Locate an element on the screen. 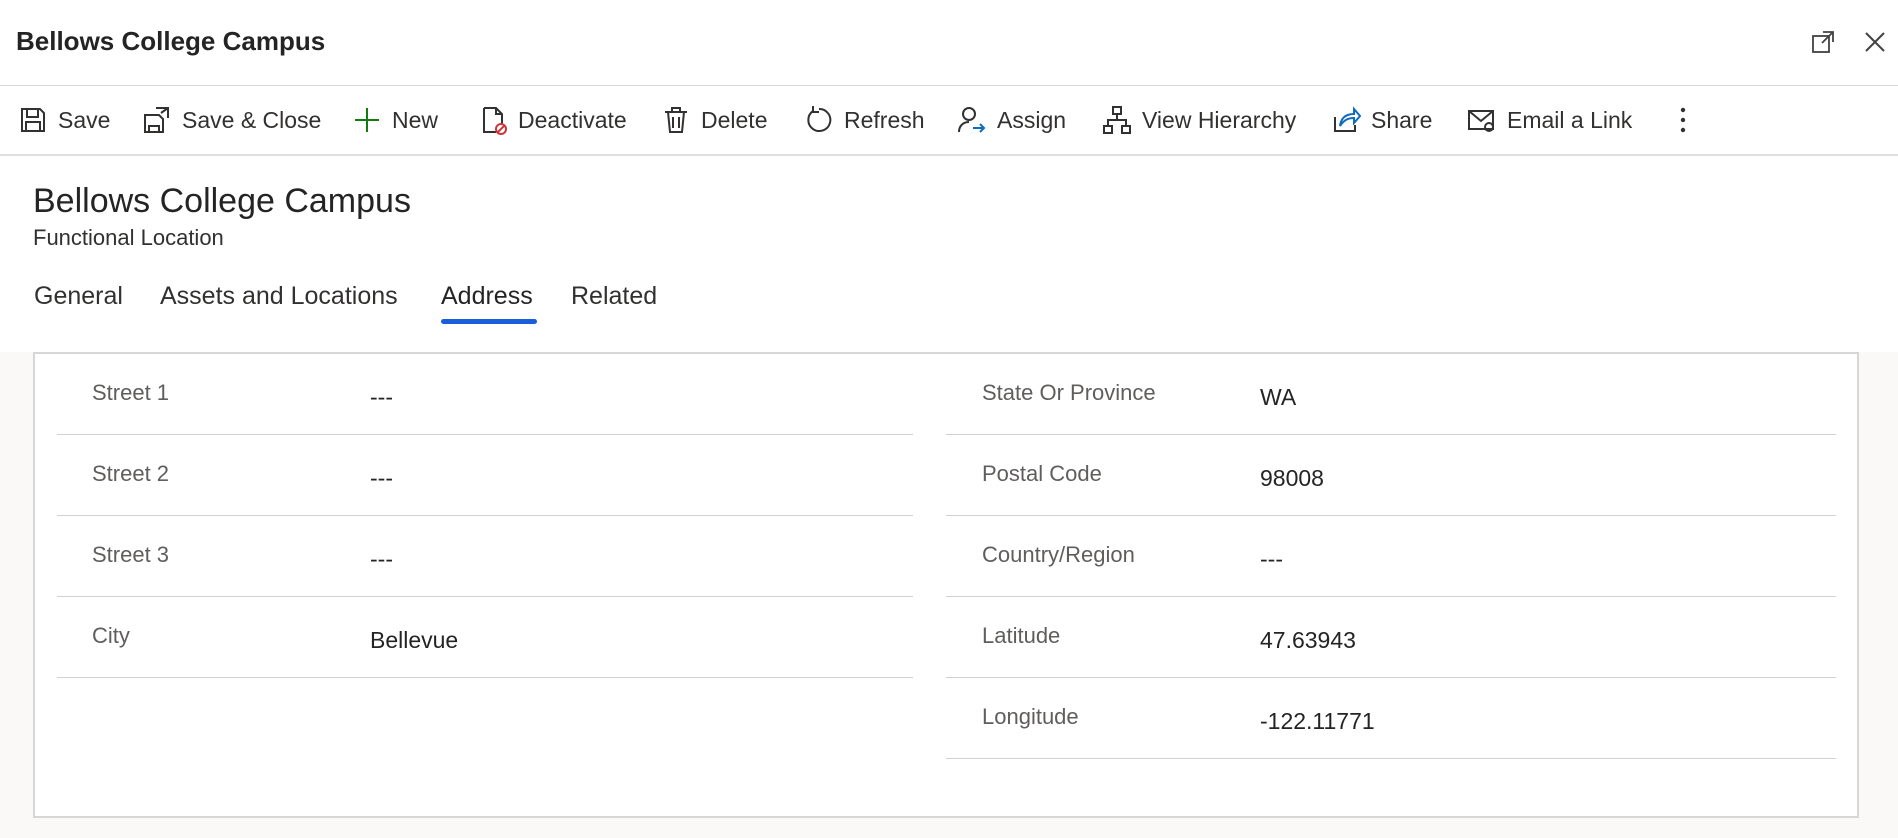 The width and height of the screenshot is (1898, 838). record-title: Bellows College Campus is located at coordinates (222, 201).